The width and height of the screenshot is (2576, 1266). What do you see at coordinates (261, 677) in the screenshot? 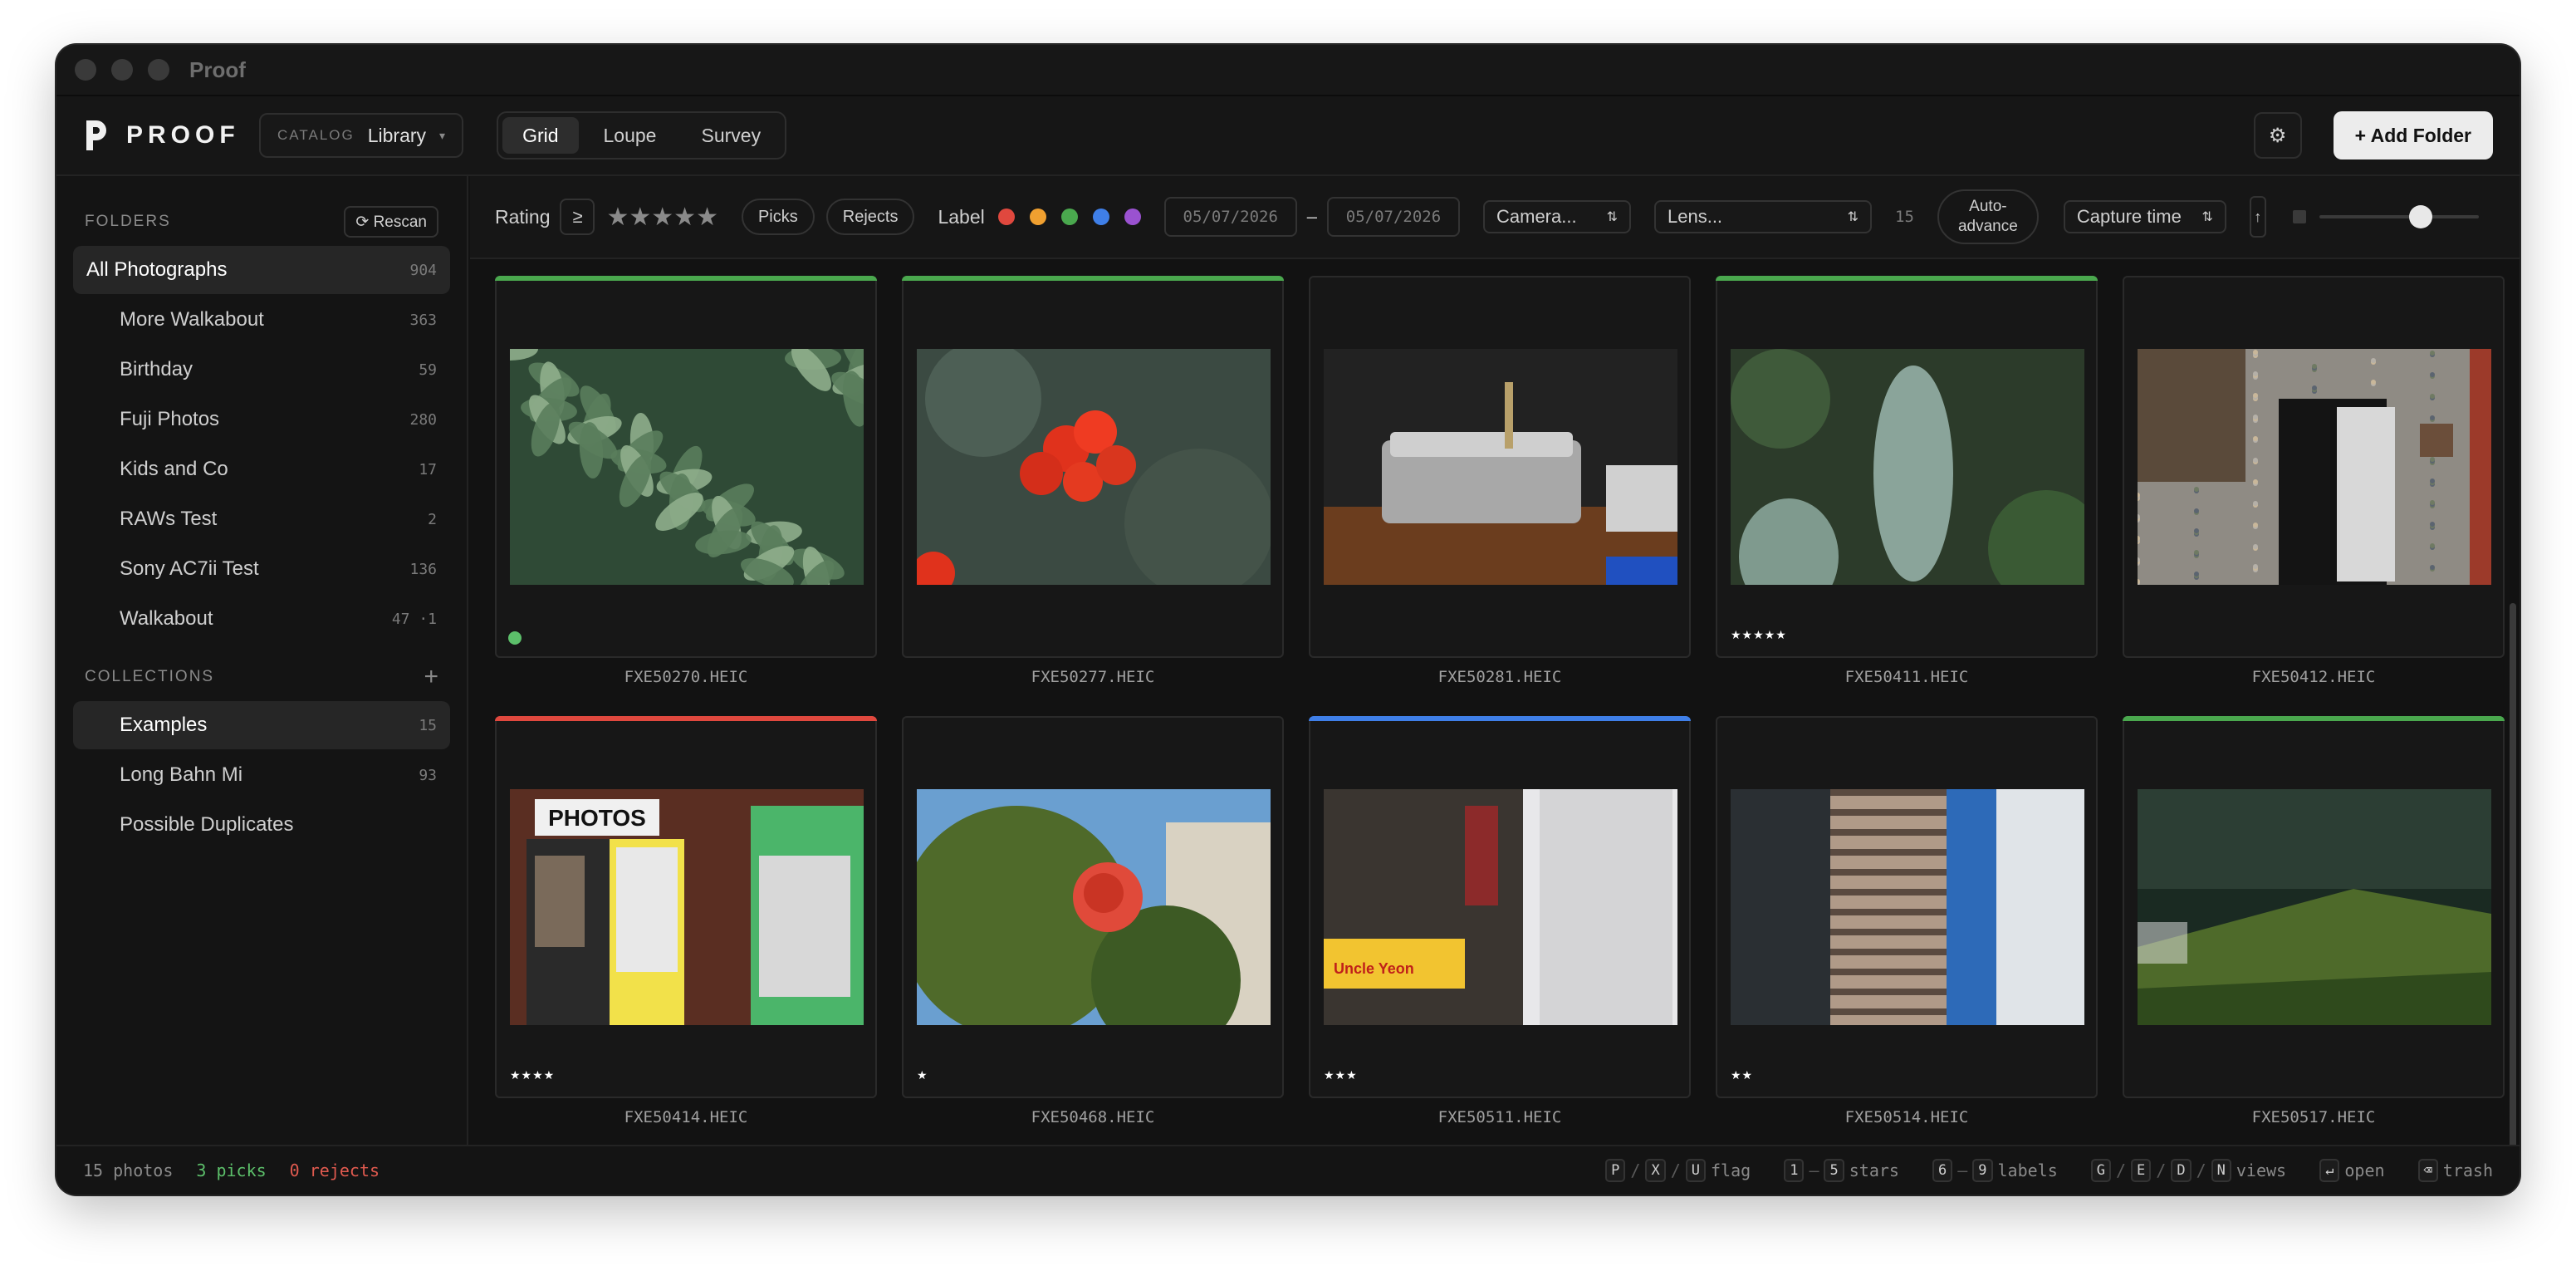
I see `collections-header: COLLECTIONS +` at bounding box center [261, 677].